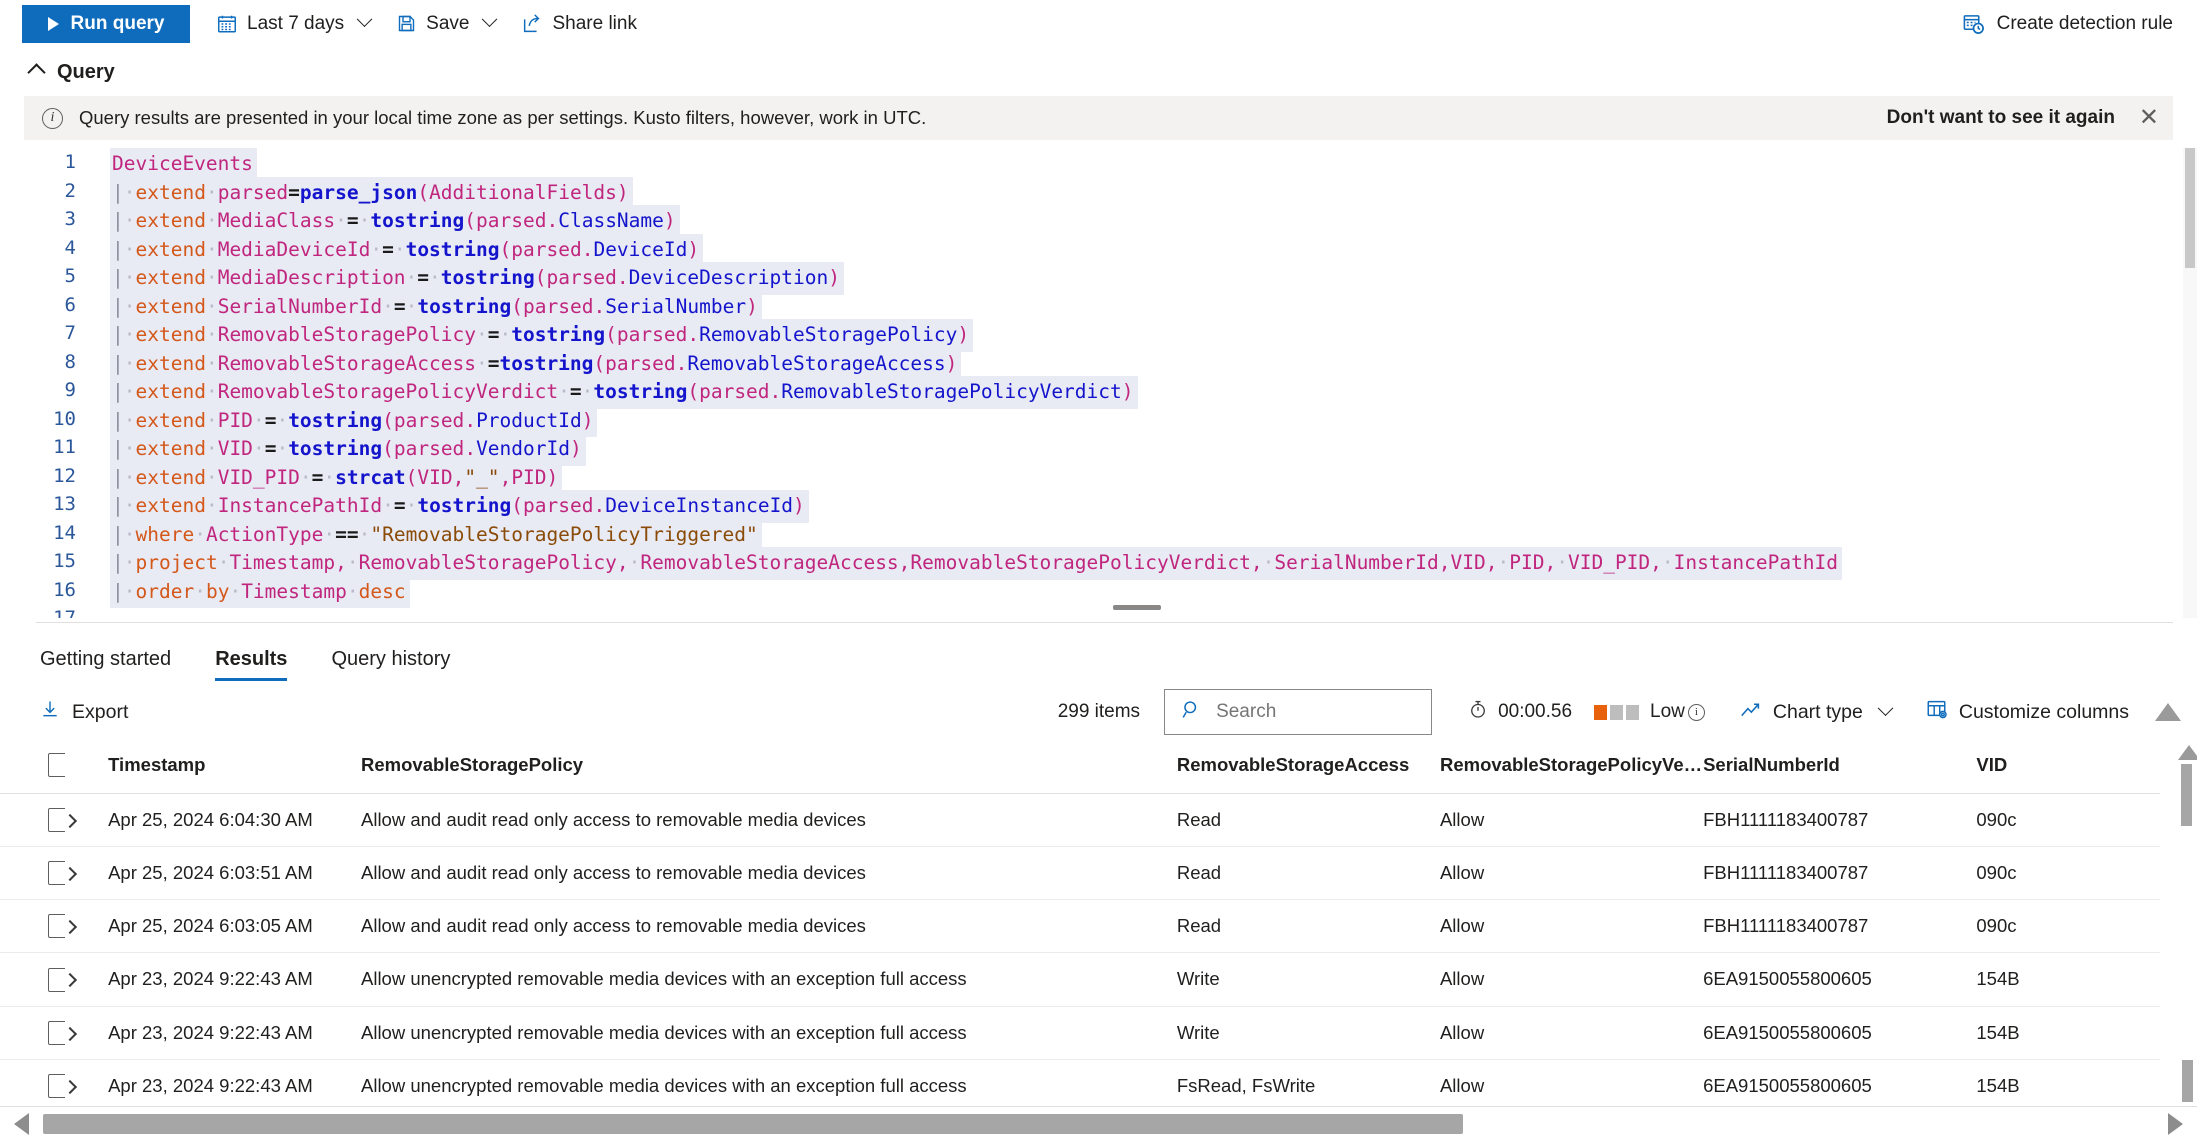 The height and width of the screenshot is (1140, 2197). What do you see at coordinates (234, 769) in the screenshot?
I see `column-header-timestamp: Timestamp` at bounding box center [234, 769].